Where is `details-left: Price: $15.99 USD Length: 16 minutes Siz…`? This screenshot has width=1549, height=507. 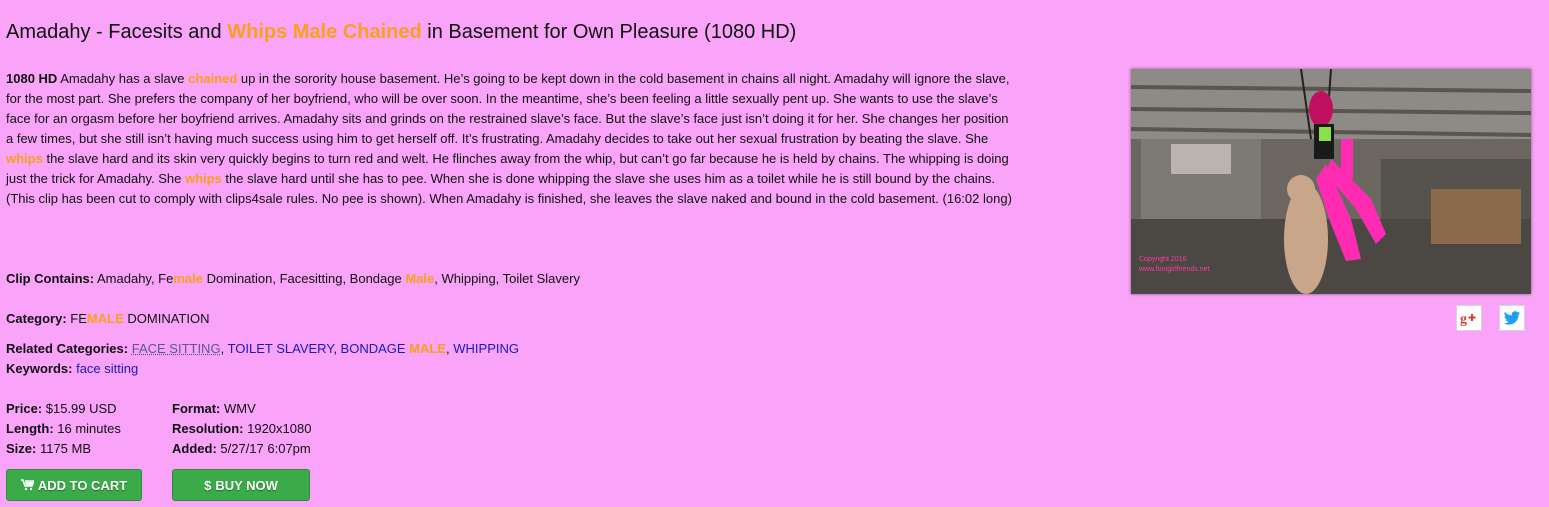
details-left: Price: $15.99 USD Length: 16 minutes Siz… is located at coordinates (63, 429).